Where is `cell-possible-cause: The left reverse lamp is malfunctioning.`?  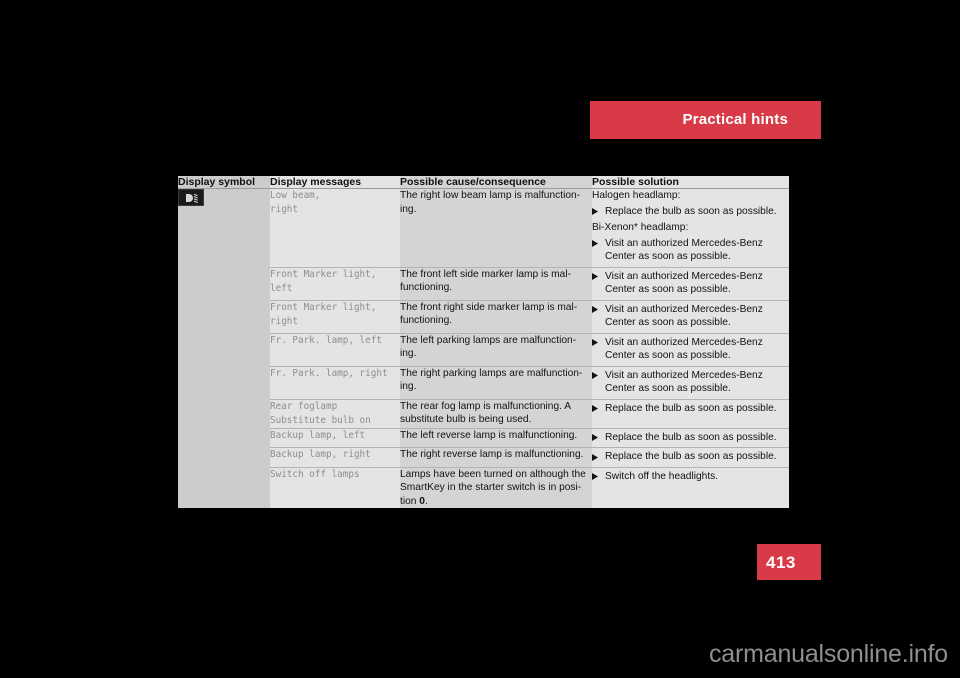 cell-possible-cause: The left reverse lamp is malfunctioning. is located at coordinates (496, 437).